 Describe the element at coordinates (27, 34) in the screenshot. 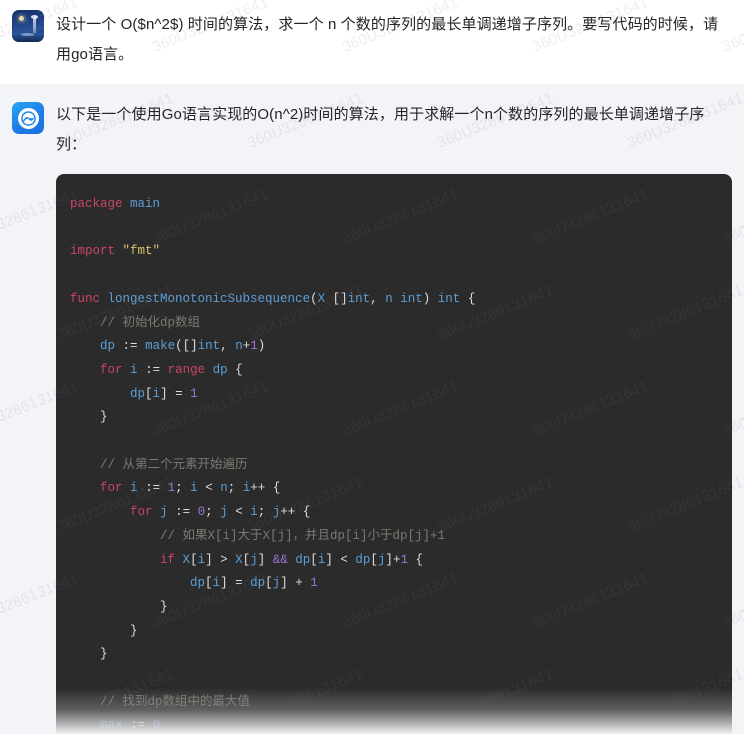

I see `glow-shape` at that location.